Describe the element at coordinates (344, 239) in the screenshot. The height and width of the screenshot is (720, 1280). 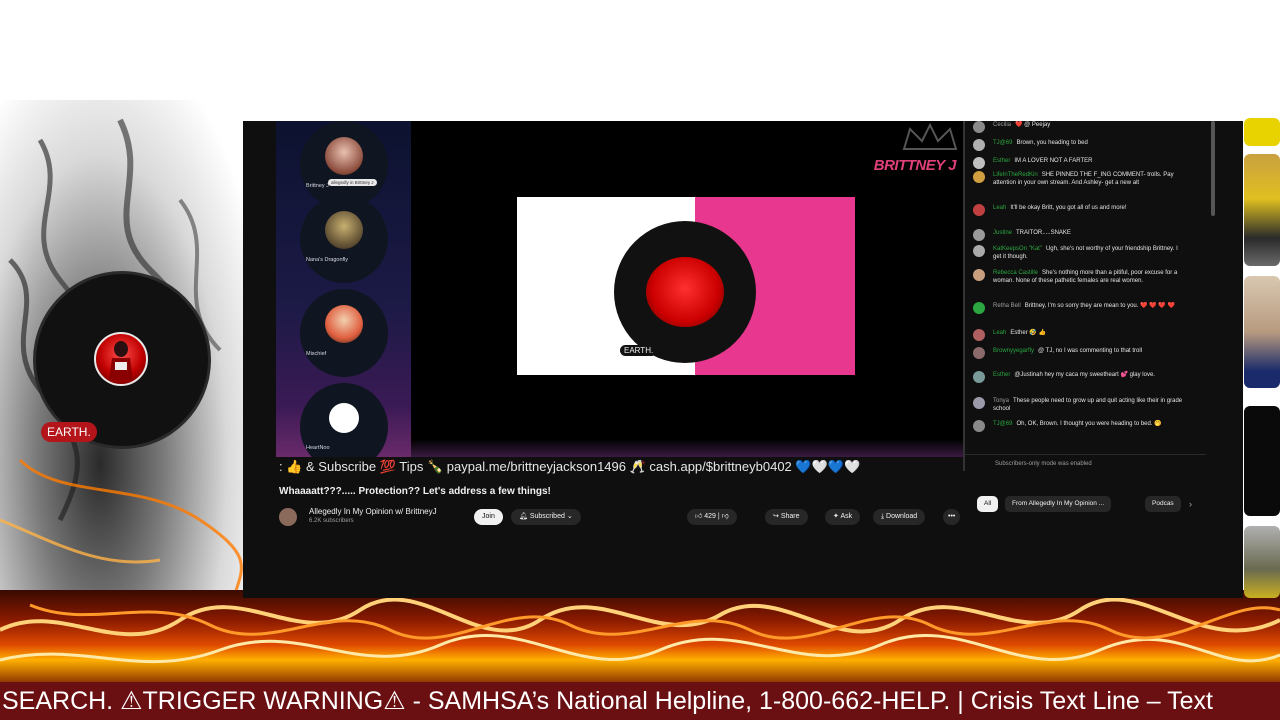
I see `guest-tile: Nana's Dragonfly` at that location.